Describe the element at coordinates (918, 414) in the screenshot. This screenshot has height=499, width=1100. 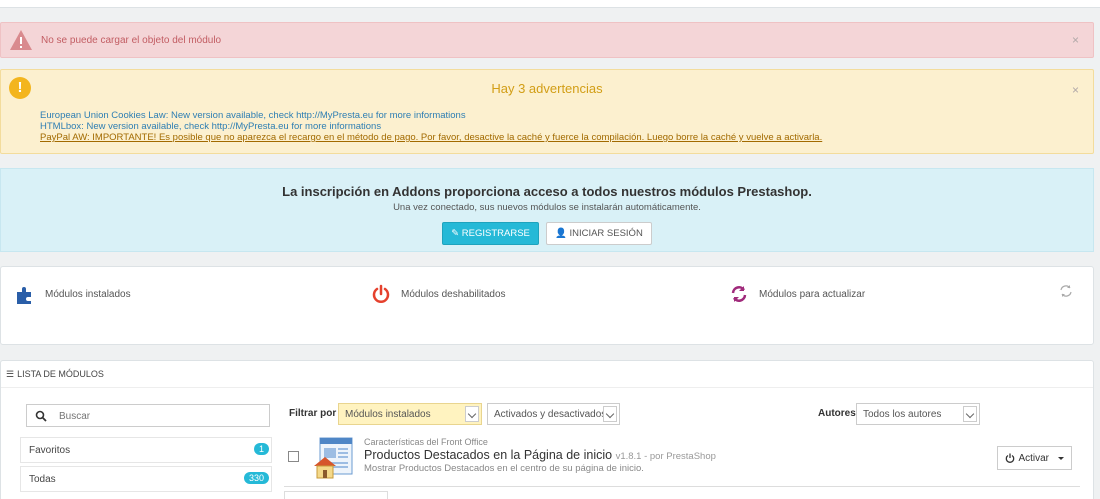
I see `authors-select: Todos los autores` at that location.